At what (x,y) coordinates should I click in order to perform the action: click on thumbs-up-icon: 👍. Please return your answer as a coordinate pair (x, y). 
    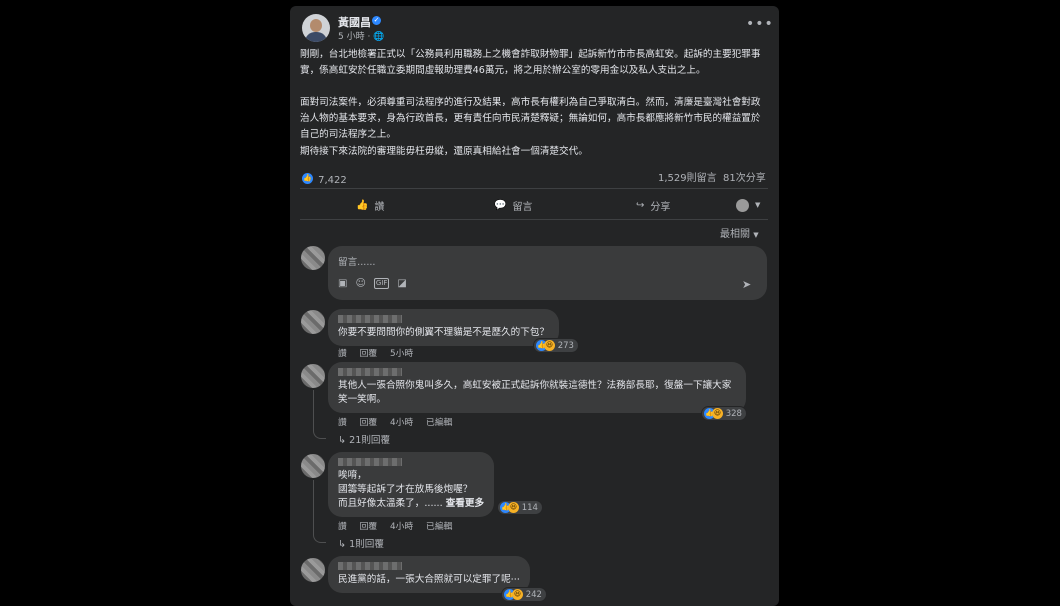
    Looking at the image, I should click on (362, 205).